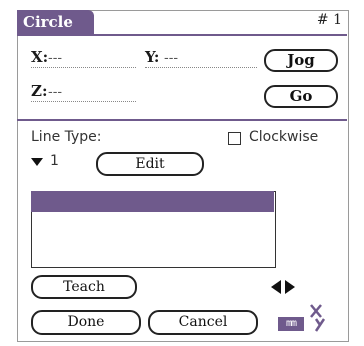  Describe the element at coordinates (203, 322) in the screenshot. I see `cancel-button: Cancel` at that location.